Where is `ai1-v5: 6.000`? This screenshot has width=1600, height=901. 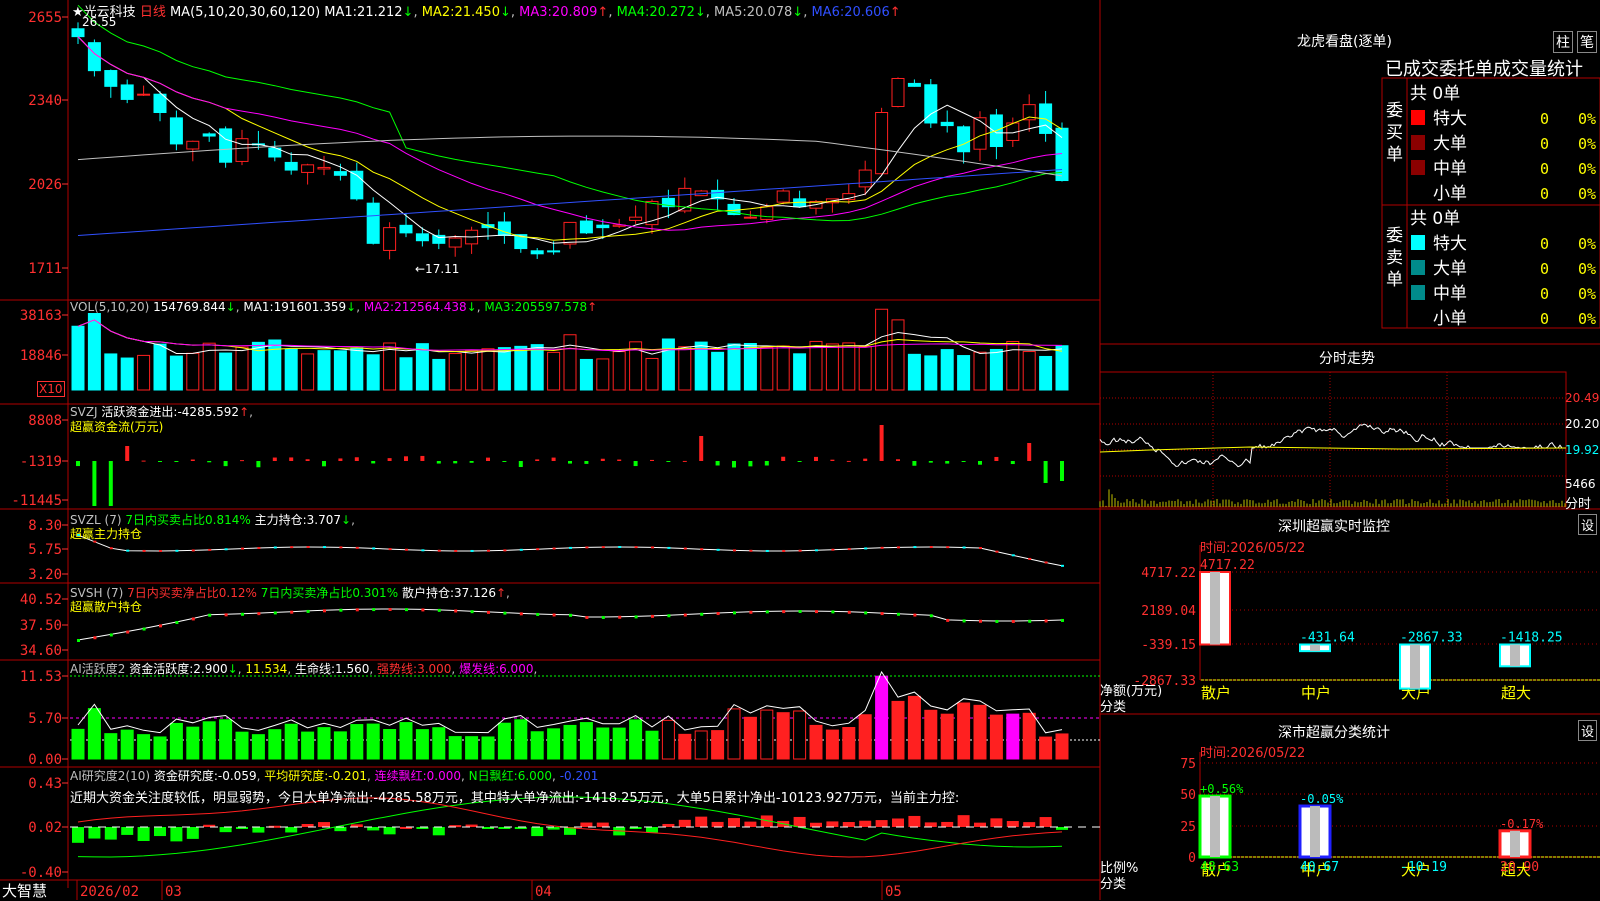
ai1-v5: 6.000 is located at coordinates (516, 669).